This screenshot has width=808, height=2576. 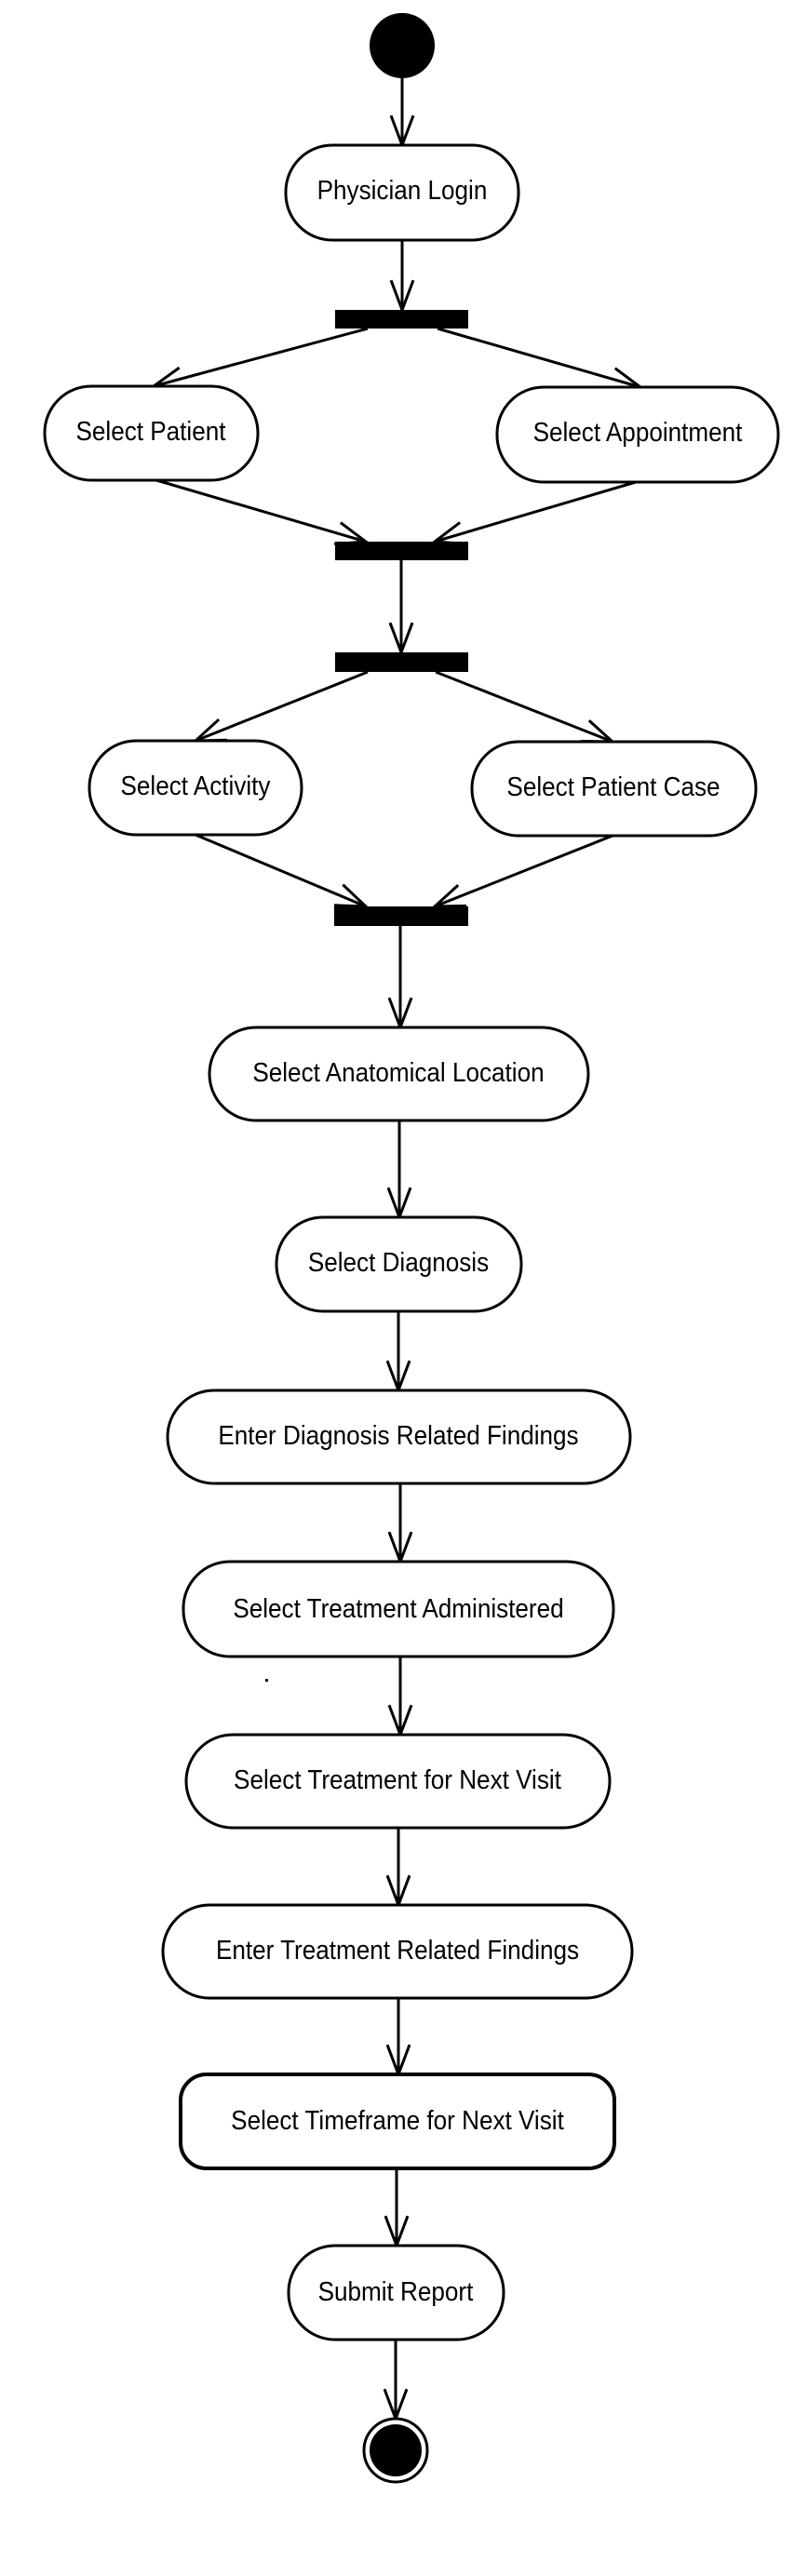 I want to click on activity-enter-diagnosis-related-findings: Enter Diagnosis Related Findings, so click(x=399, y=1437).